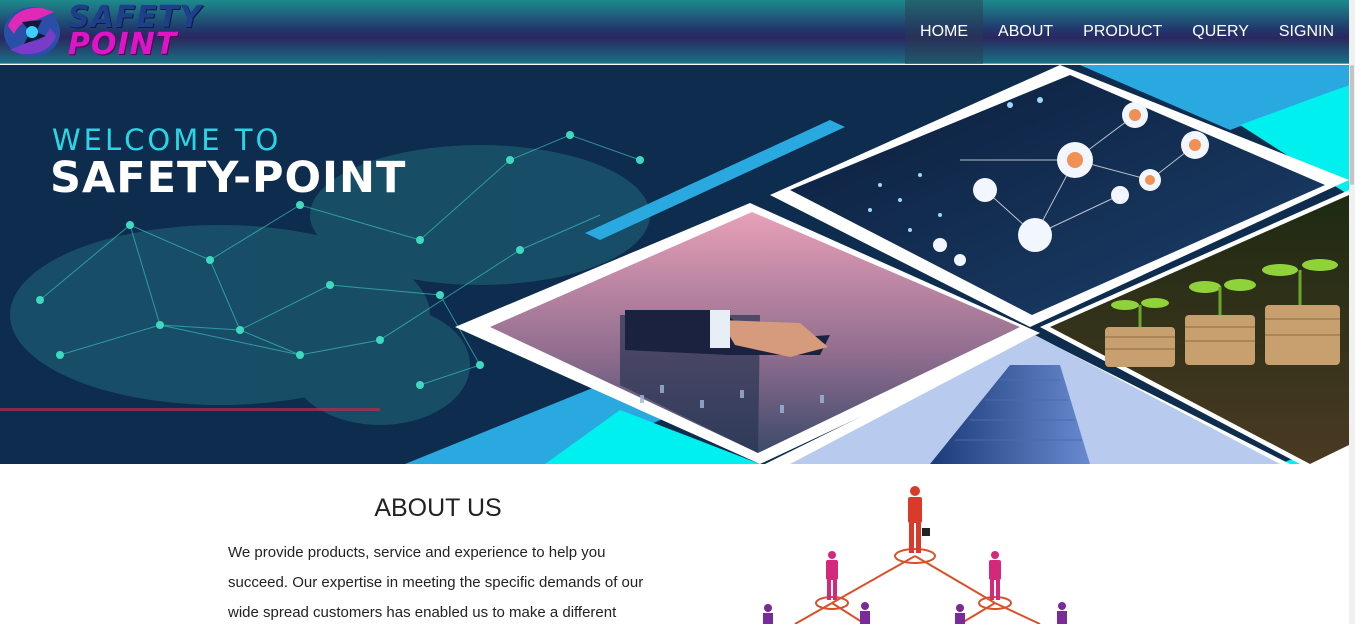  I want to click on hero-welcome-text: WELCOME TO, so click(167, 140).